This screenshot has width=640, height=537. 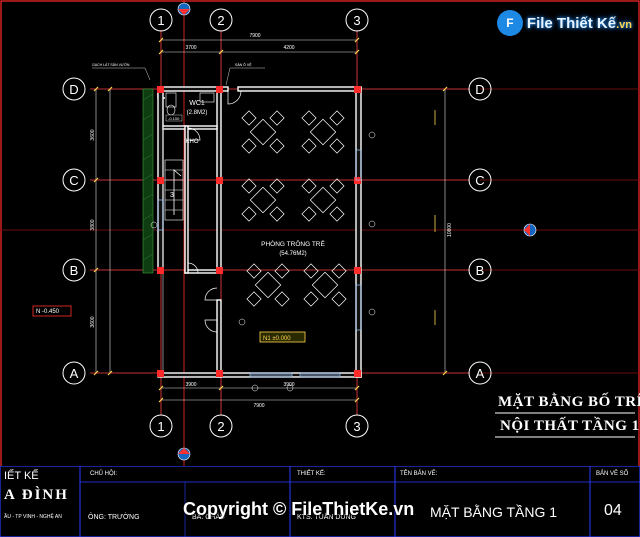 I want to click on copyright-watermark: Copyright © FileThietKe.vn, so click(x=299, y=509).